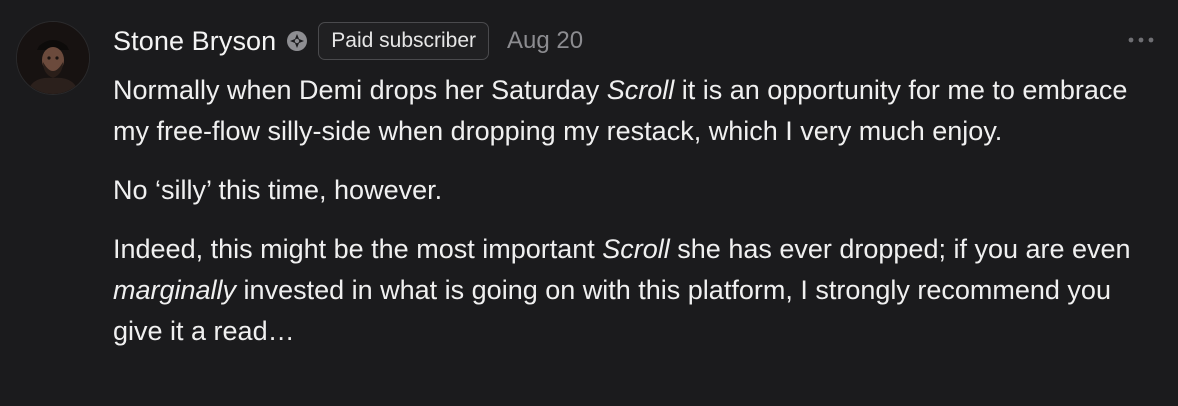 The image size is (1178, 406). What do you see at coordinates (194, 41) in the screenshot?
I see `author-name: Stone Bryson` at bounding box center [194, 41].